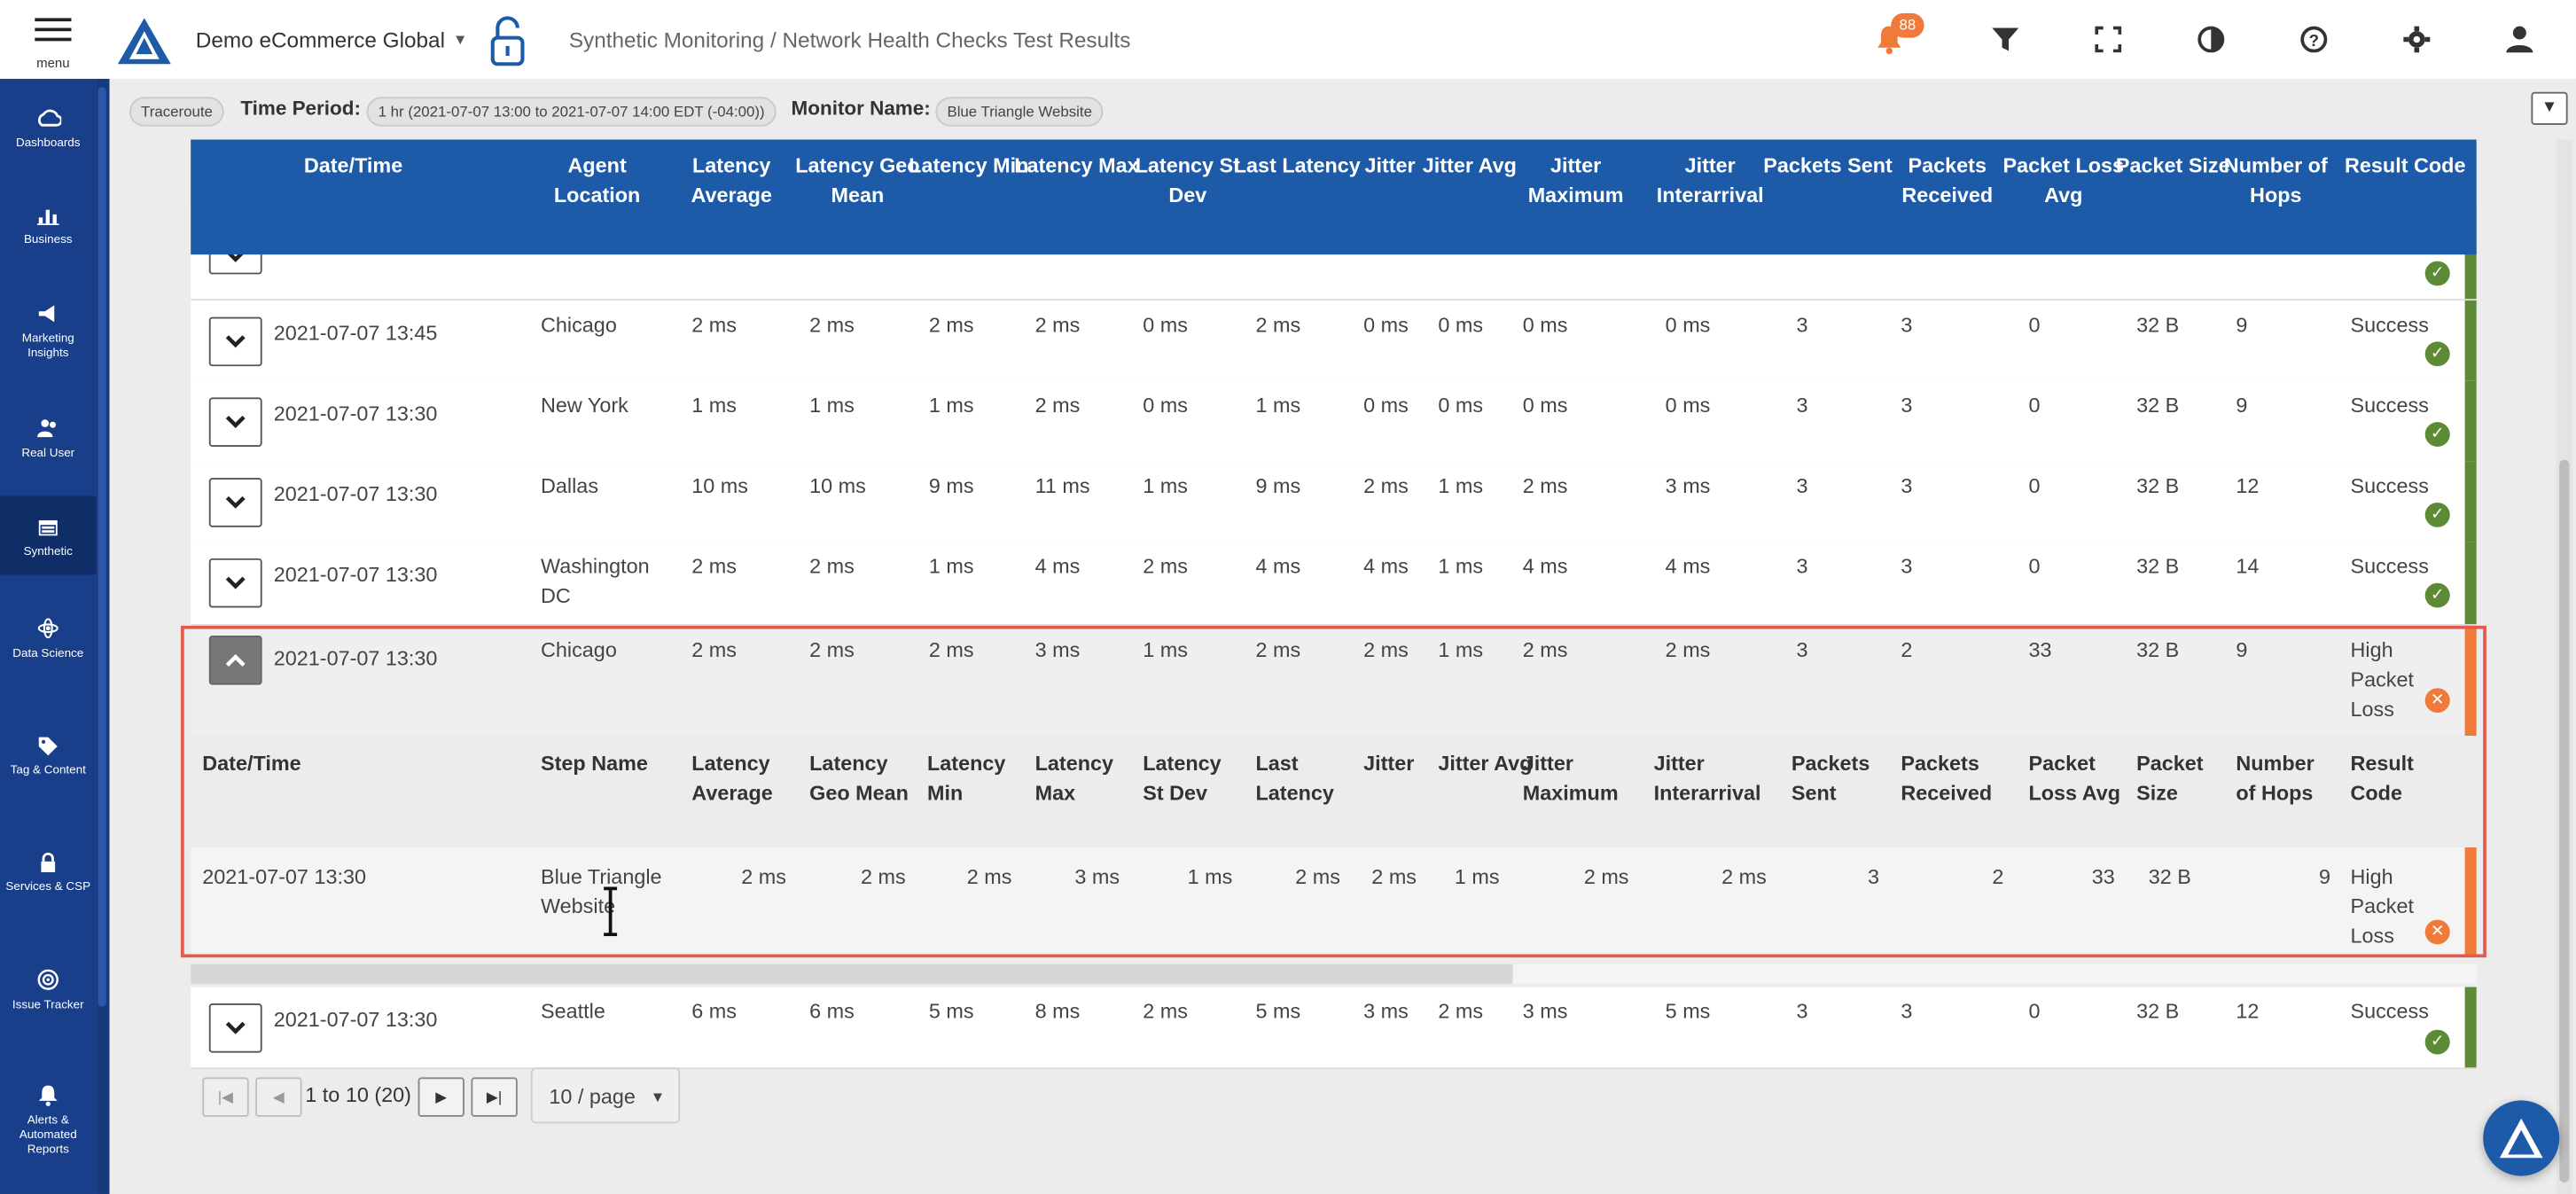 The width and height of the screenshot is (2576, 1194). What do you see at coordinates (355, 334) in the screenshot?
I see `cell-datetime: 2021-07-07 13:45` at bounding box center [355, 334].